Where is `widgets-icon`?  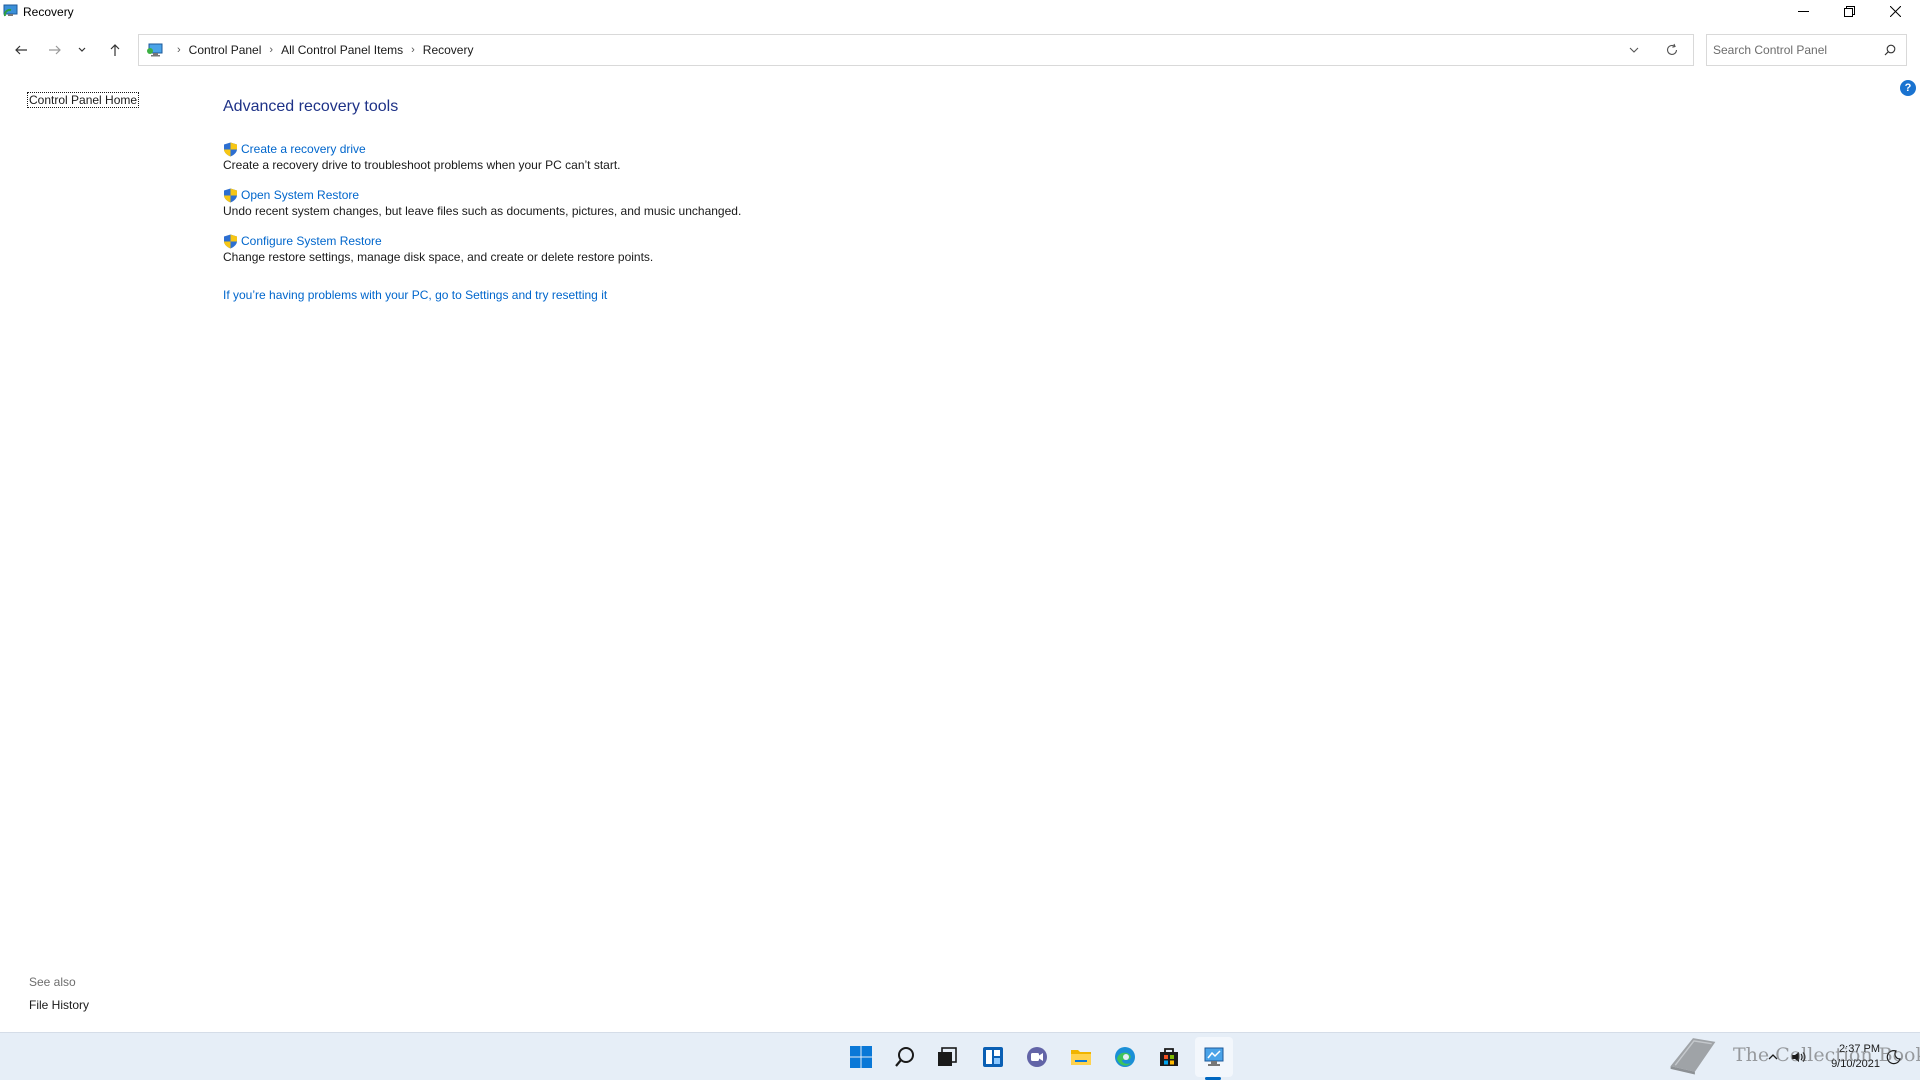
widgets-icon is located at coordinates (993, 1057).